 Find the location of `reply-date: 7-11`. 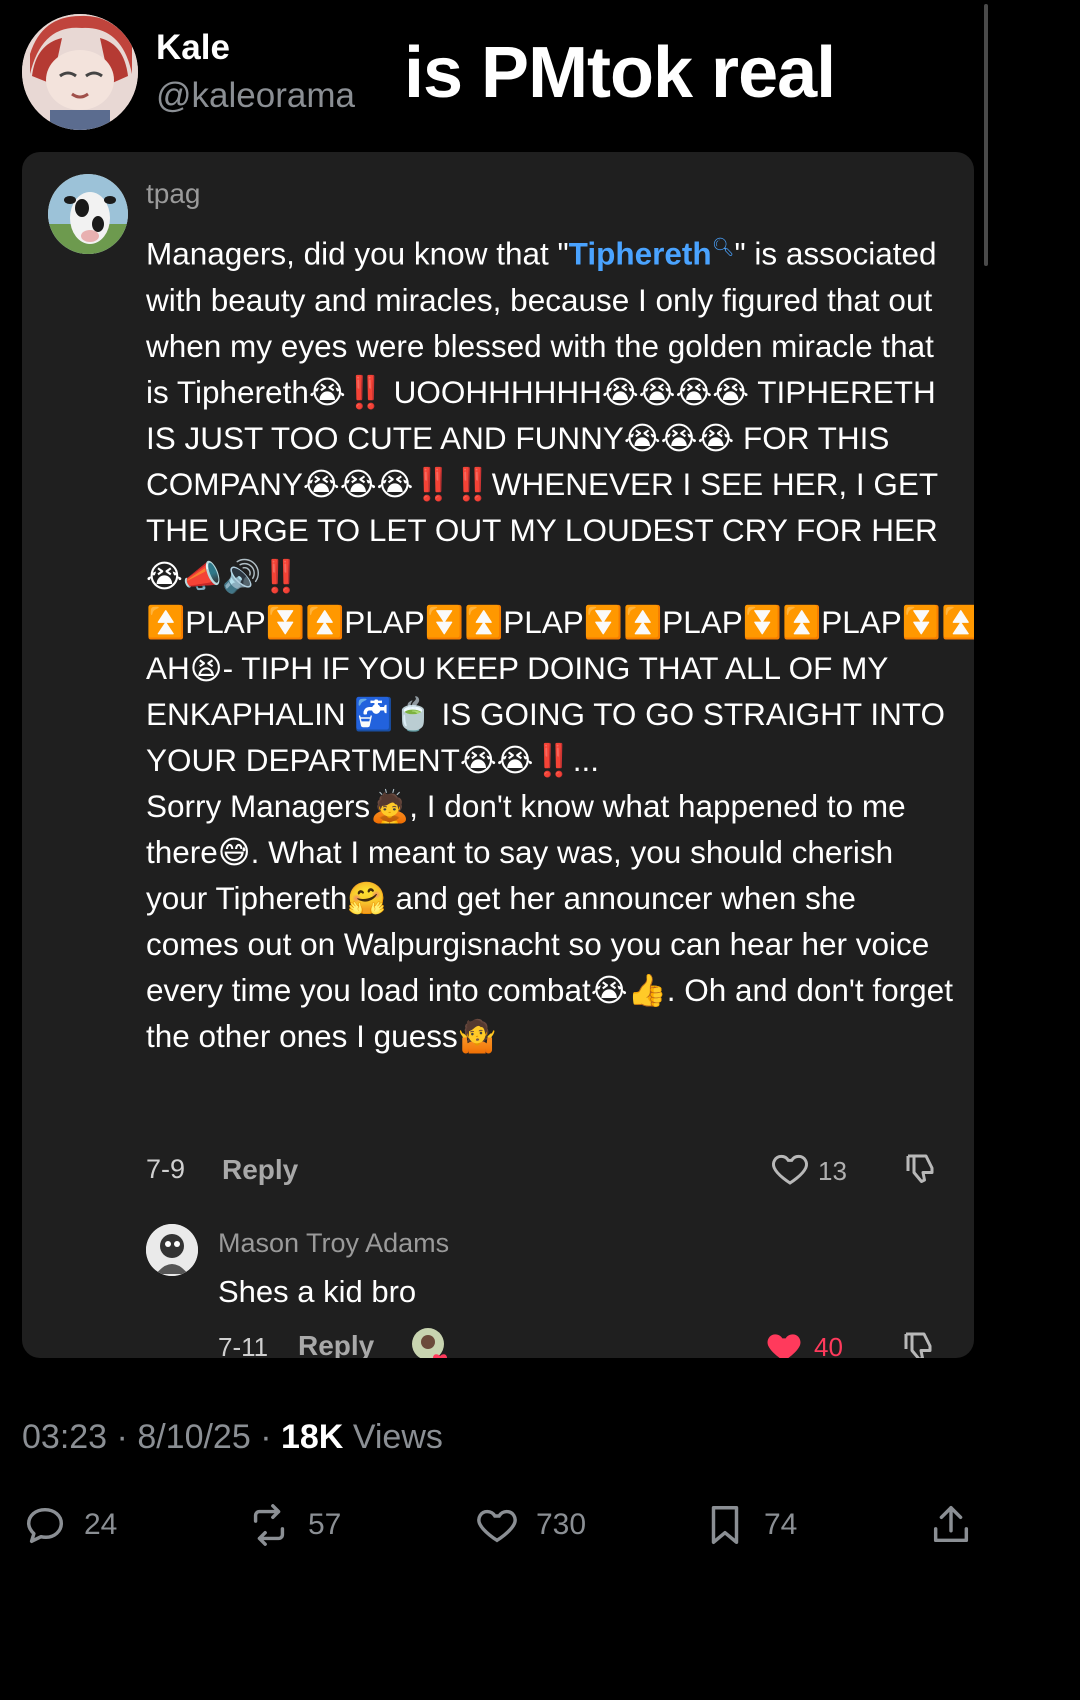

reply-date: 7-11 is located at coordinates (243, 1345).